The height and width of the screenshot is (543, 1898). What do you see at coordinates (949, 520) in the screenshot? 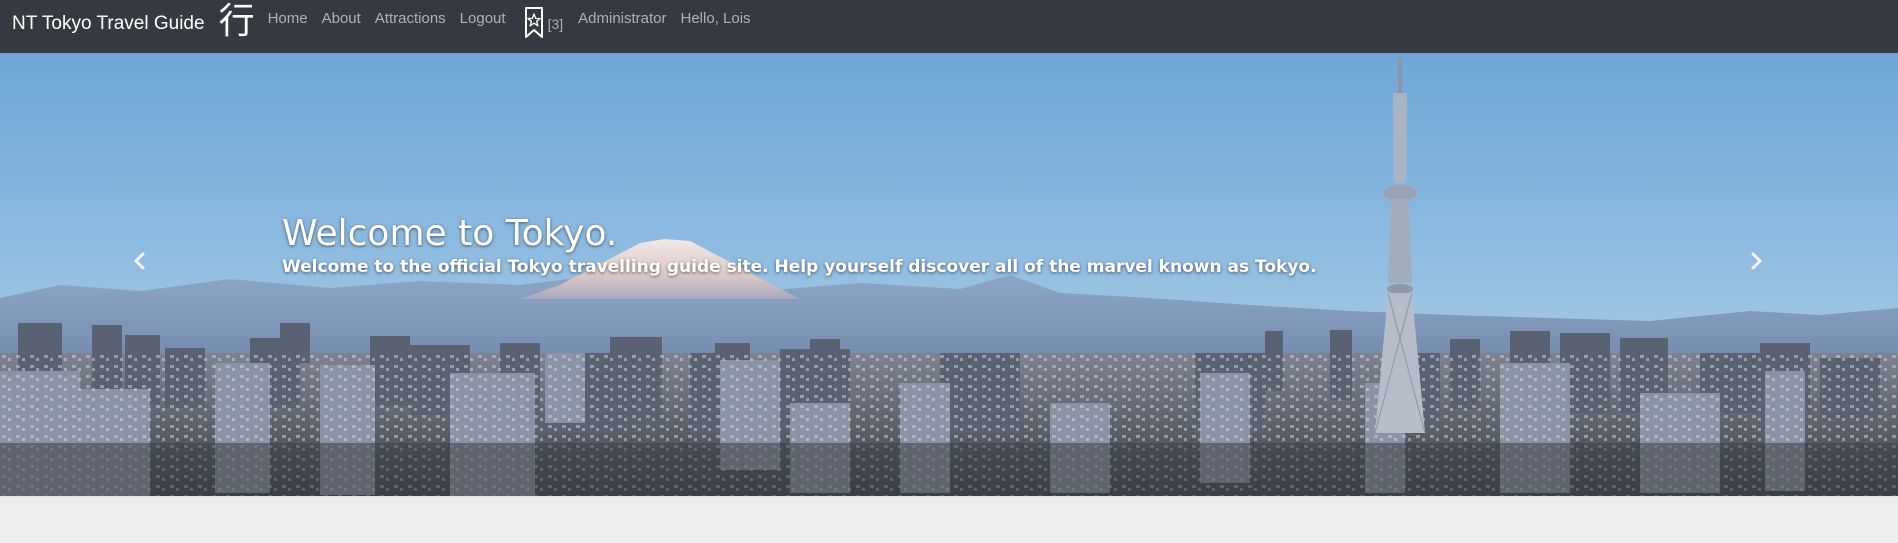
I see `content-area` at bounding box center [949, 520].